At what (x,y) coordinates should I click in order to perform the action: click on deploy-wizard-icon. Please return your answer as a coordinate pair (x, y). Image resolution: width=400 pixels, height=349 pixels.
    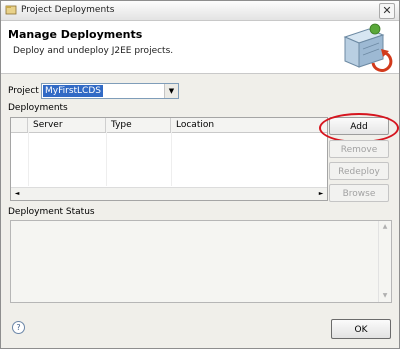
    Looking at the image, I should click on (368, 47).